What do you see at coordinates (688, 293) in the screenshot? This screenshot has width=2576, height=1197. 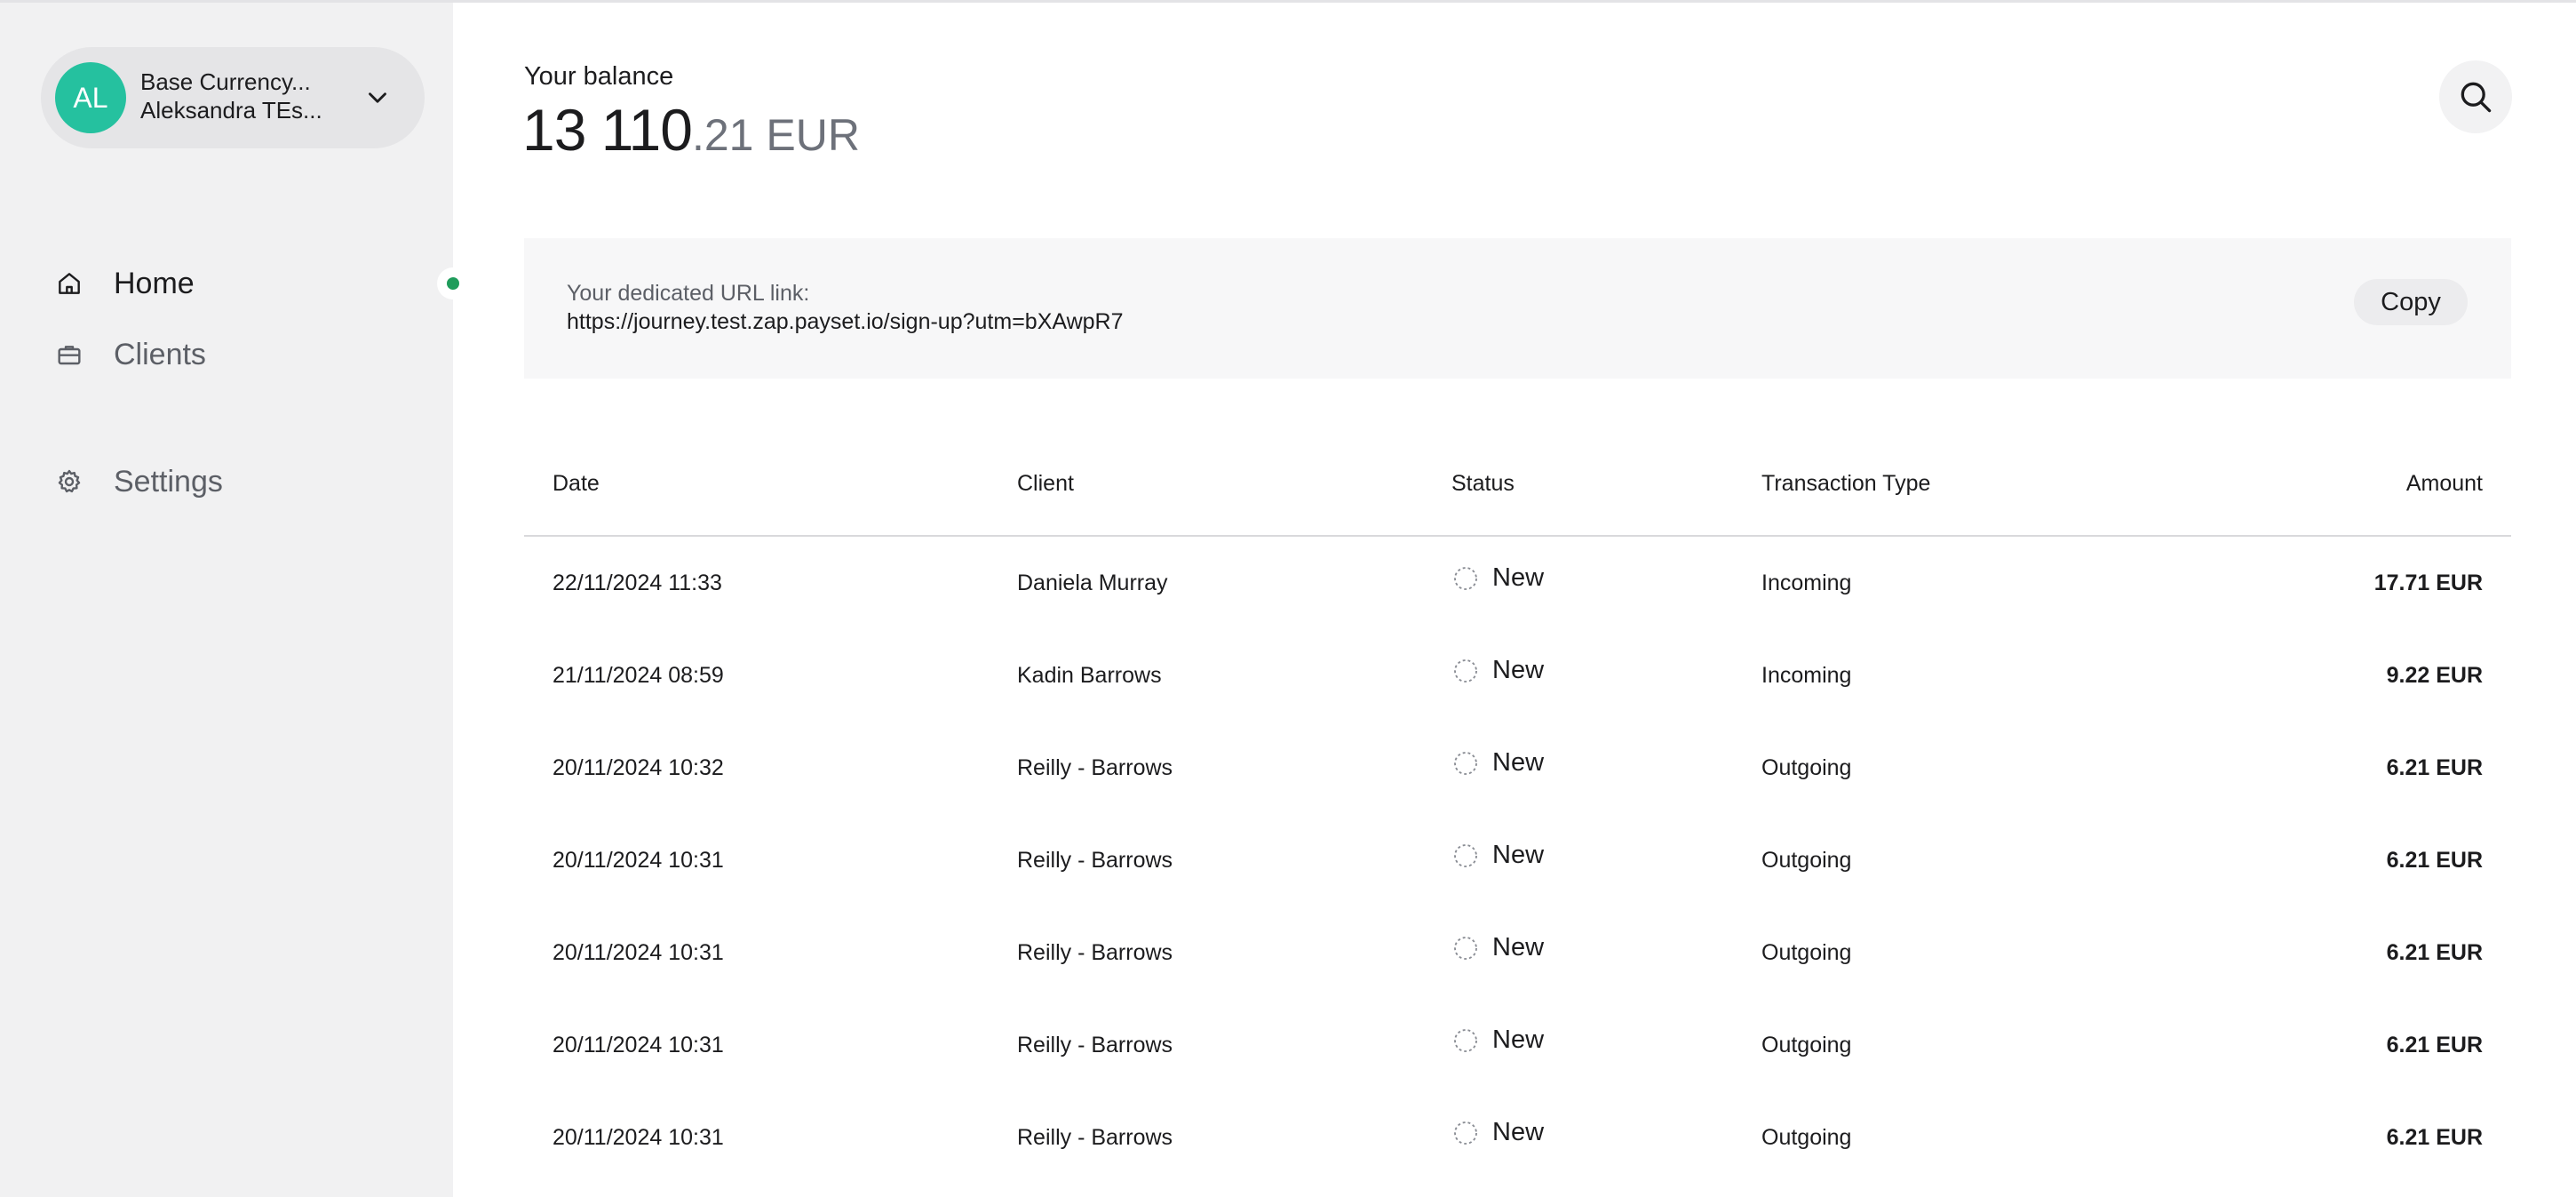 I see `url-label: Your dedicated URL link:` at bounding box center [688, 293].